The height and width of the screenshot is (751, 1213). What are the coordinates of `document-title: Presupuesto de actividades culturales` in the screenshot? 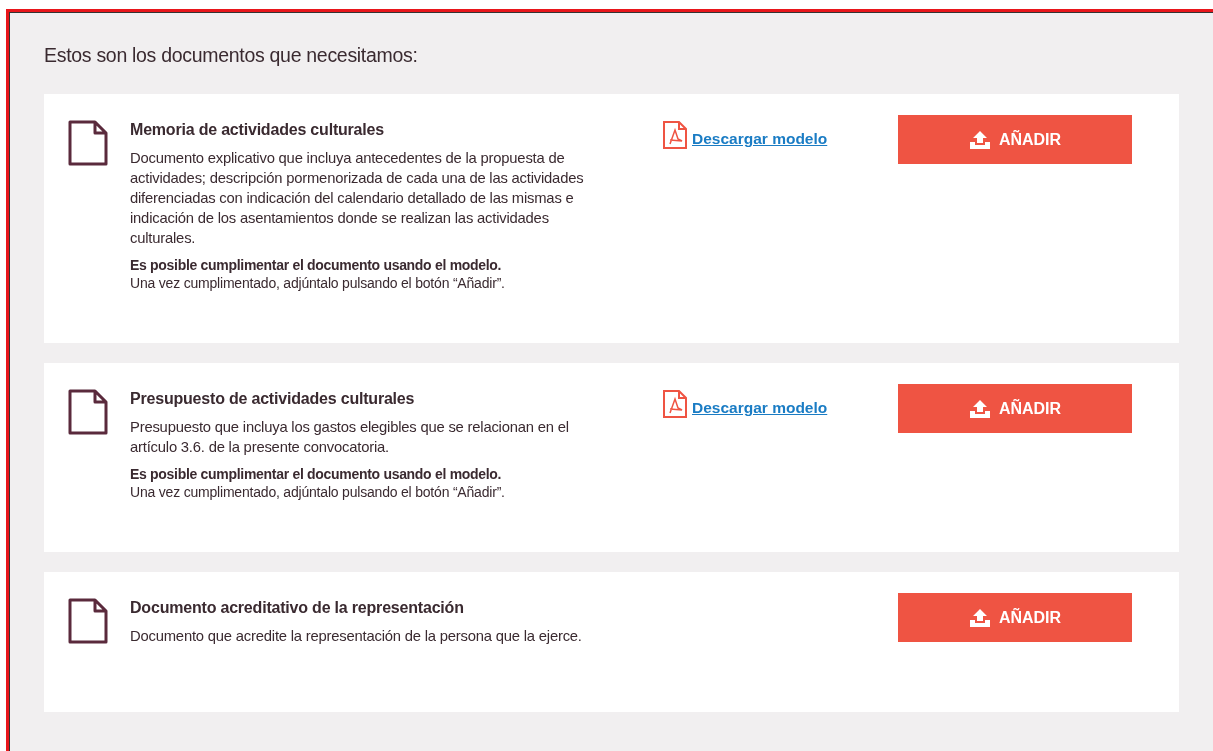 It's located at (273, 399).